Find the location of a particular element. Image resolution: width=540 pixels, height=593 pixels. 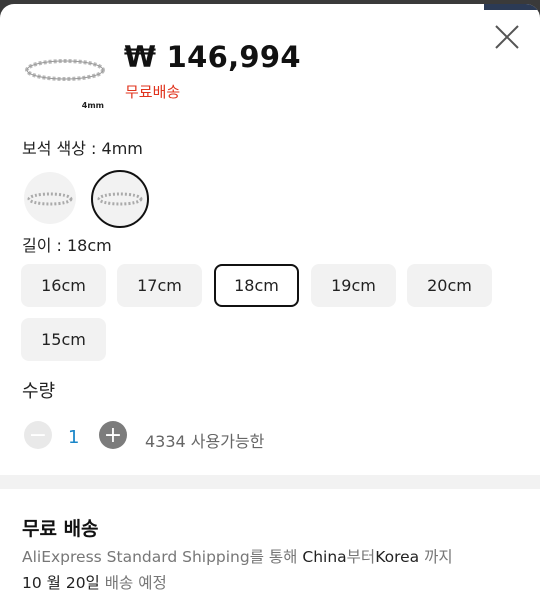

plus-icon: + is located at coordinates (113, 435).